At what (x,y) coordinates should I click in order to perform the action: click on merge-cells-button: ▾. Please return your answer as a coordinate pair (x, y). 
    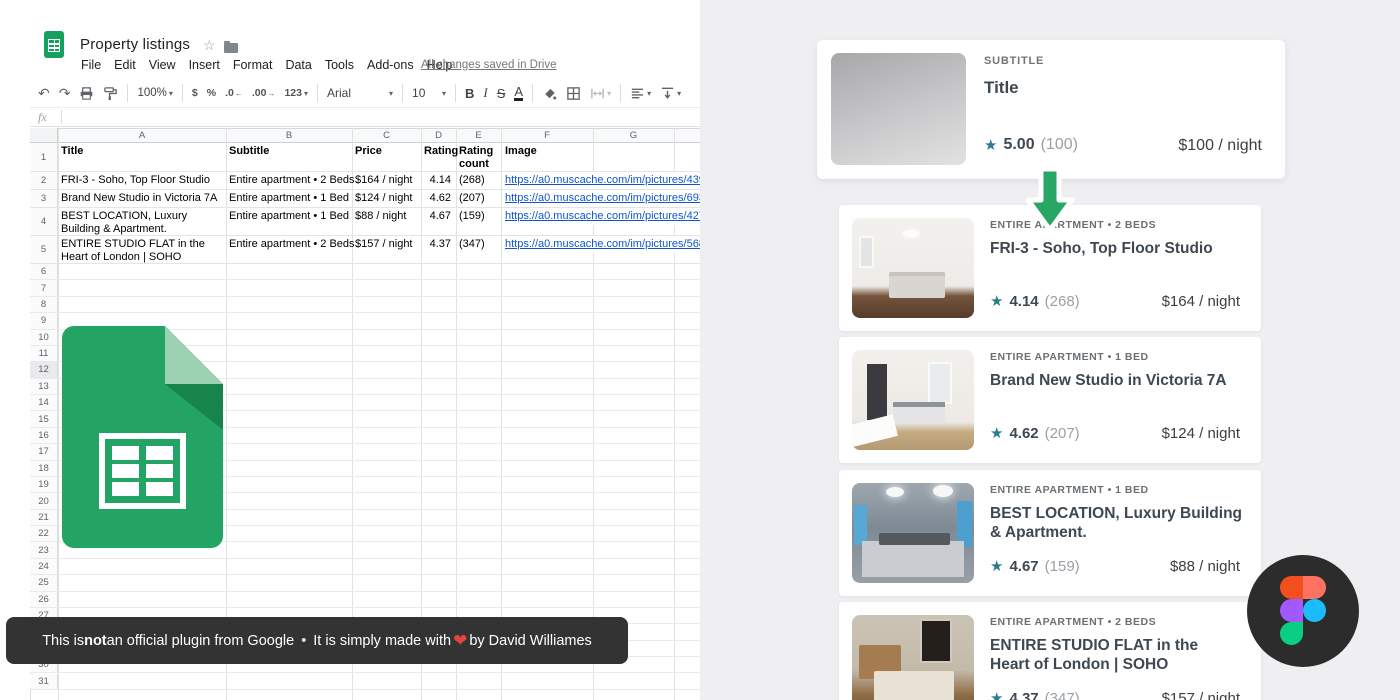
    Looking at the image, I should click on (600, 93).